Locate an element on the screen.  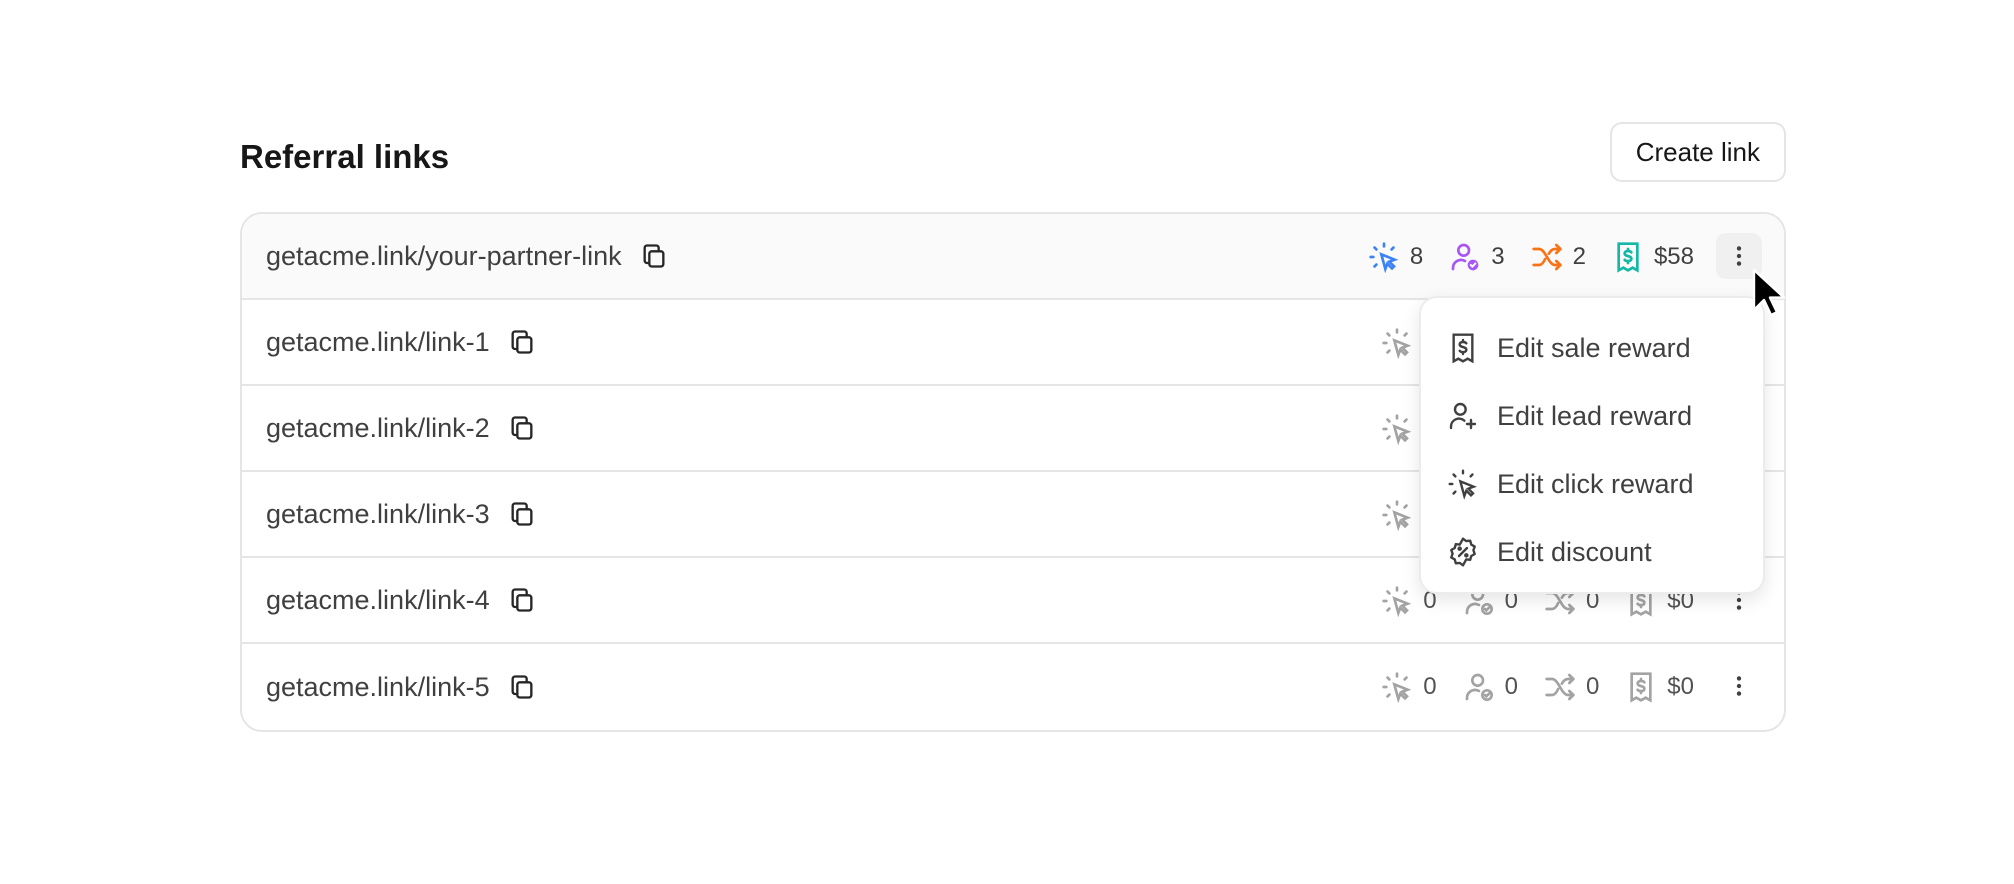
sales-count: 0 is located at coordinates (1592, 686).